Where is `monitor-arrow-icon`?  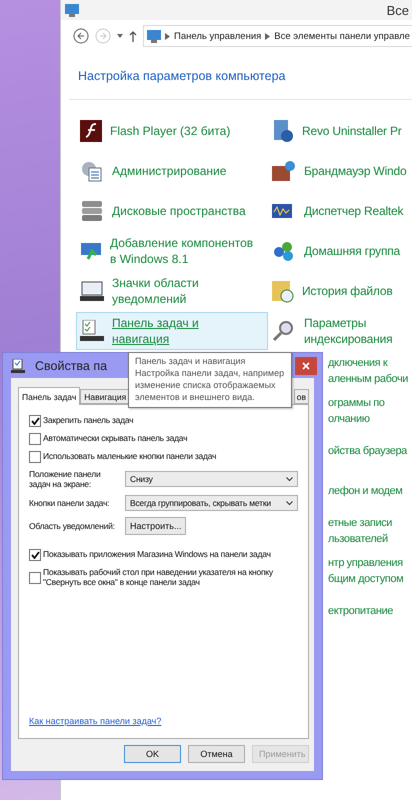 monitor-arrow-icon is located at coordinates (91, 251).